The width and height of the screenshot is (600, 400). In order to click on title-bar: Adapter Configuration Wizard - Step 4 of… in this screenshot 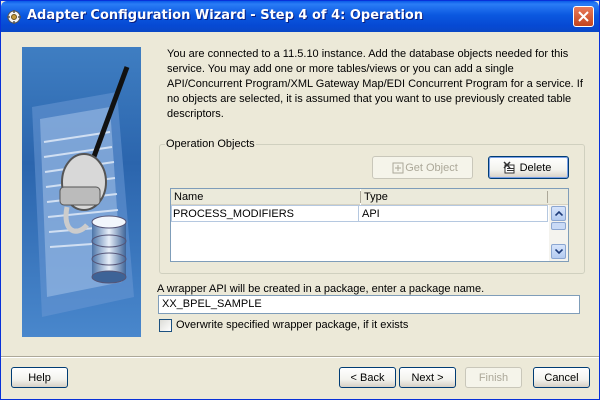, I will do `click(300, 16)`.